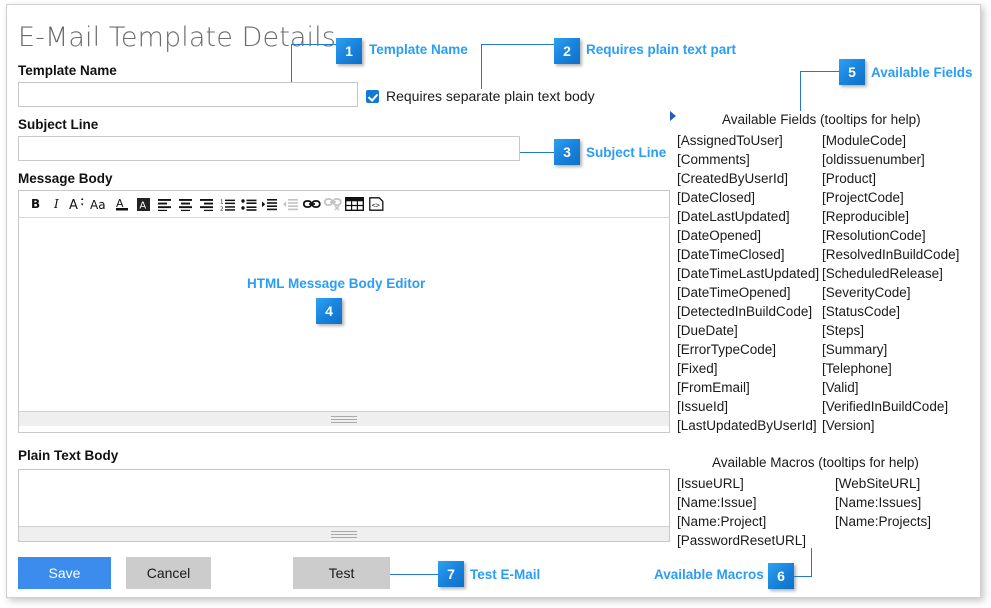  What do you see at coordinates (332, 204) in the screenshot?
I see `remove-link-icon` at bounding box center [332, 204].